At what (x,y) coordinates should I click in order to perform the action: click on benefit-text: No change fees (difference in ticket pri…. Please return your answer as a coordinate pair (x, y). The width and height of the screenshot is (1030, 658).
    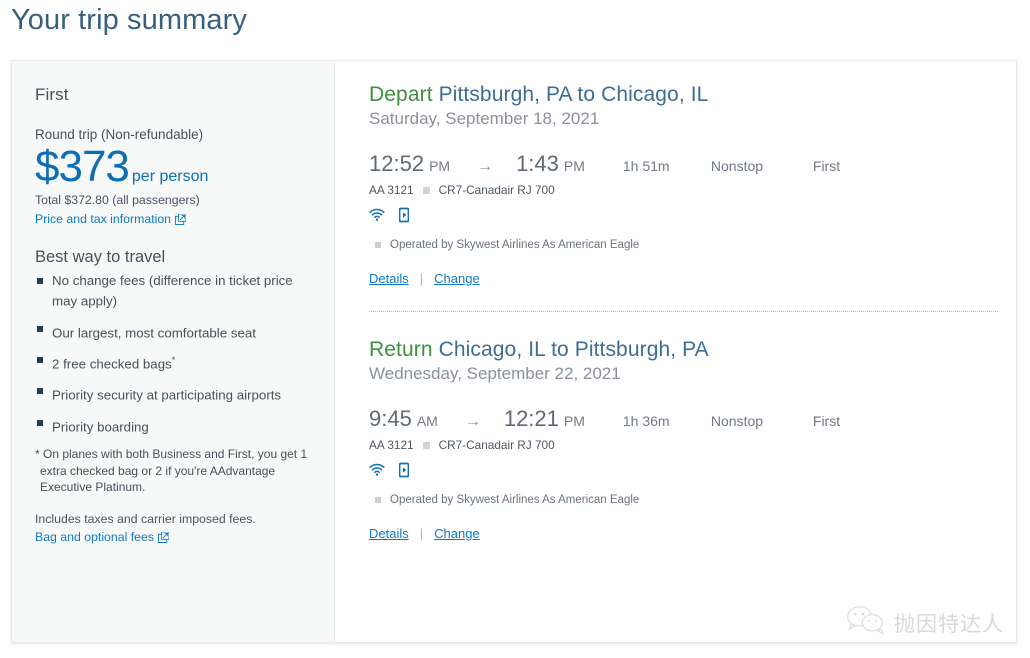
    Looking at the image, I should click on (172, 291).